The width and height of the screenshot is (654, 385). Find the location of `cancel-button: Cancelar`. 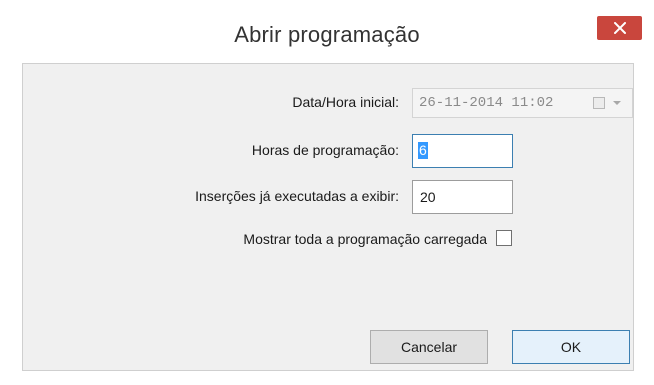

cancel-button: Cancelar is located at coordinates (429, 347).